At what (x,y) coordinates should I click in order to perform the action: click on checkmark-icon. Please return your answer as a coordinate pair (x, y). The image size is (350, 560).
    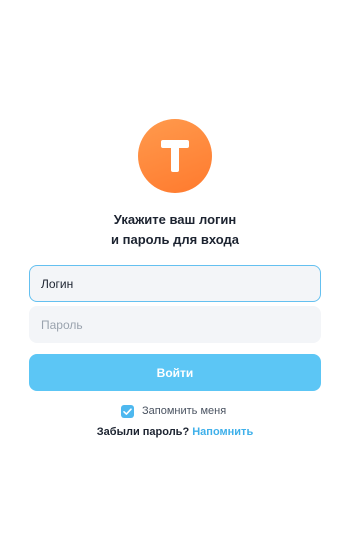
    Looking at the image, I should click on (127, 411).